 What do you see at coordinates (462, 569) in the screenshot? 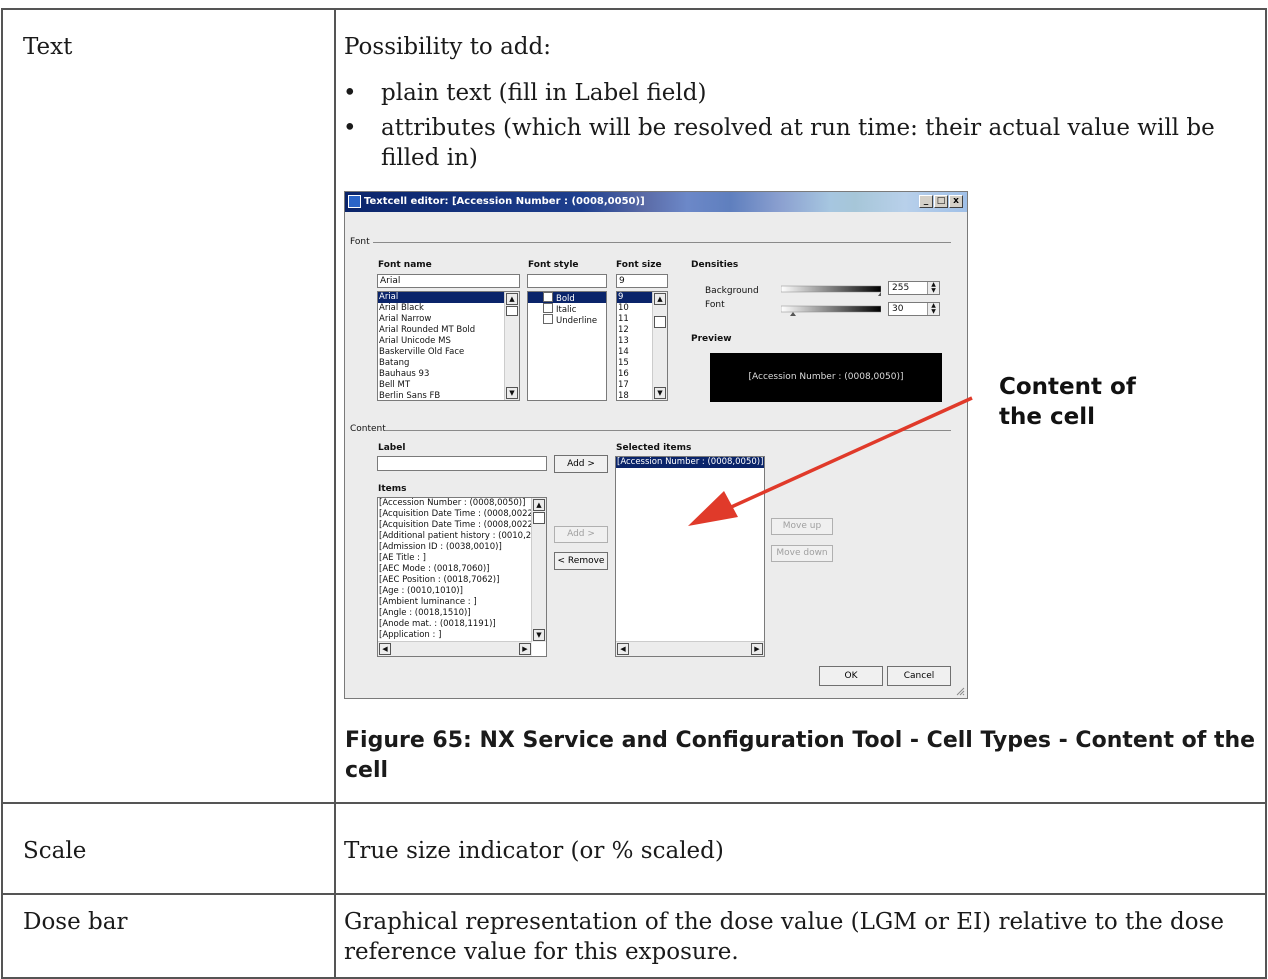
I see `list-item: [AEC Mode : (0018,7060)]` at bounding box center [462, 569].